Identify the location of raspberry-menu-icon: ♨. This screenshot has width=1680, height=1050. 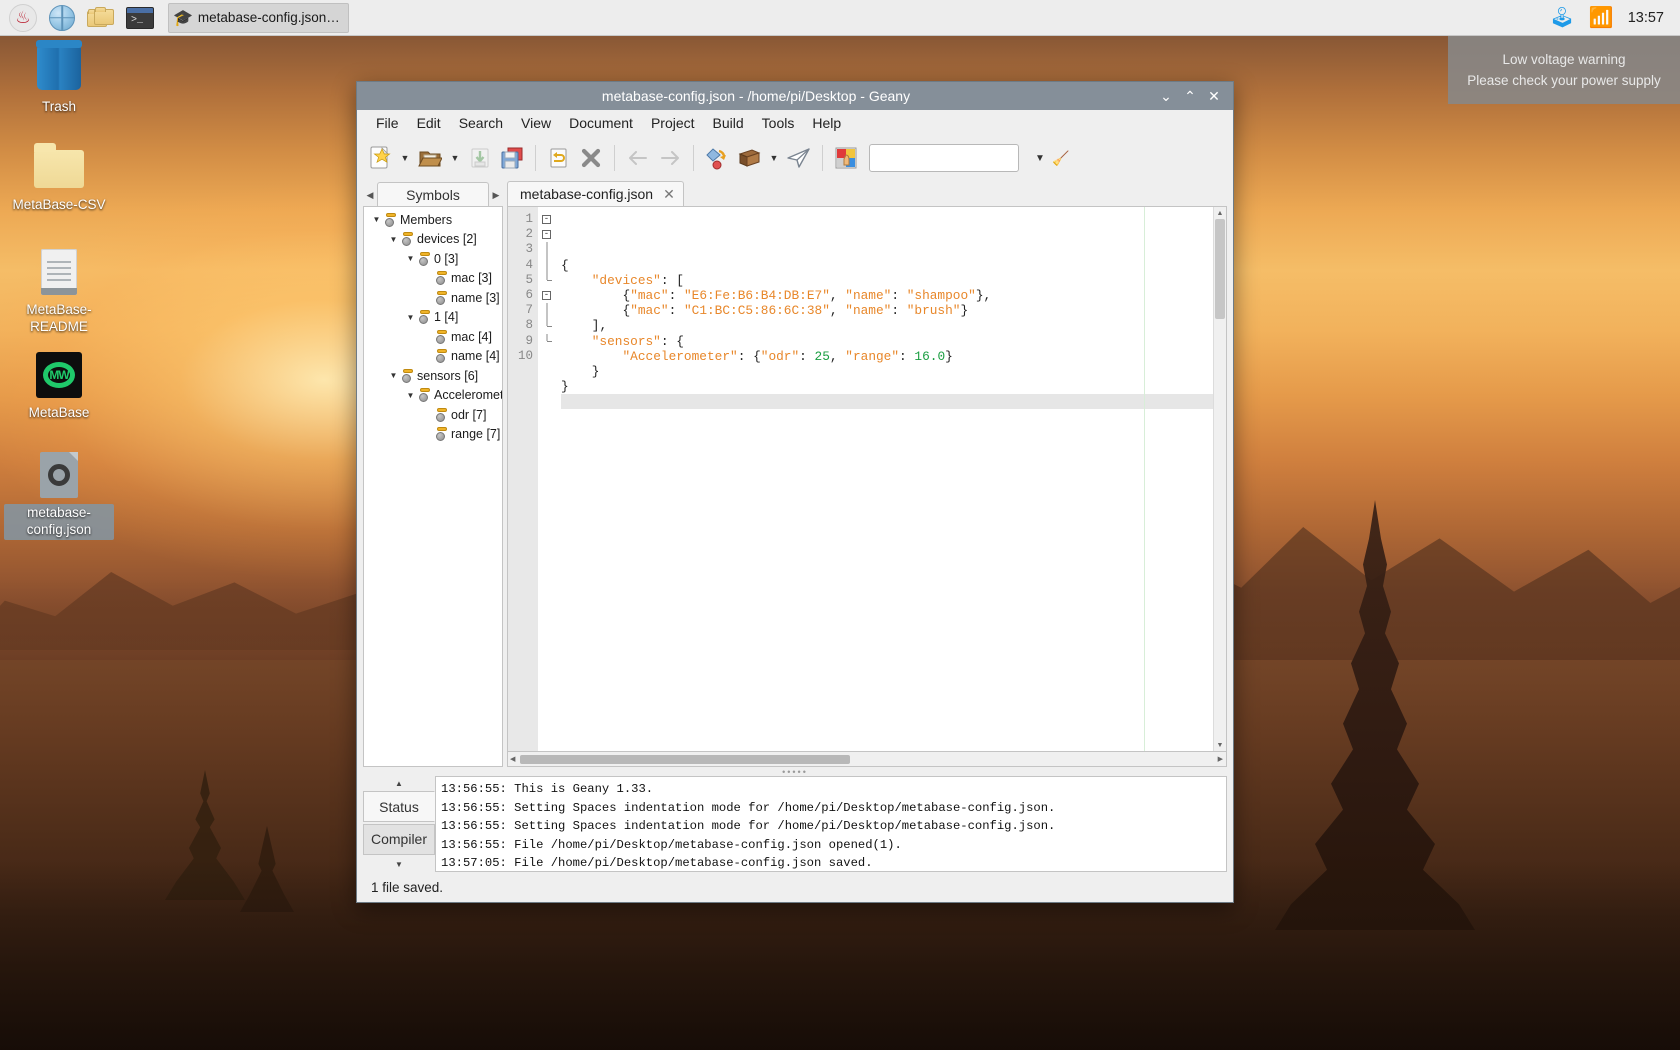
(23, 18).